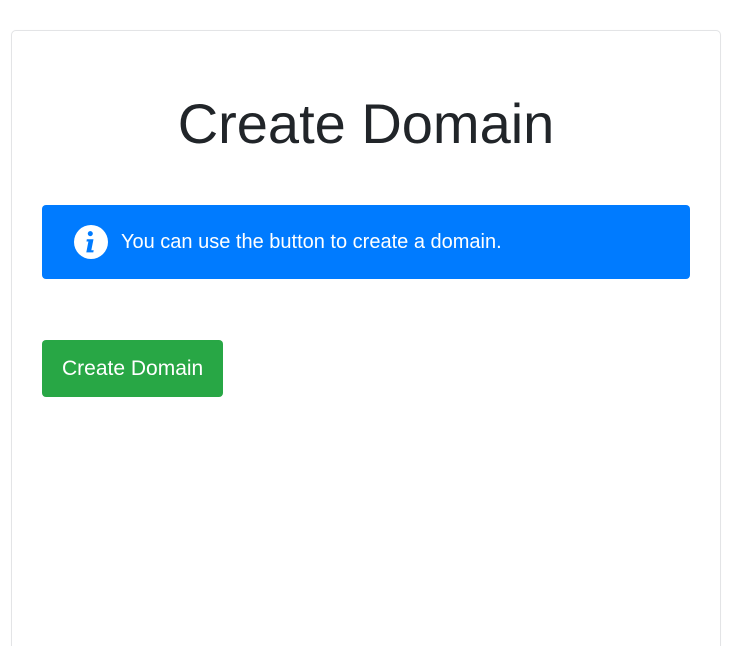 This screenshot has width=736, height=646. What do you see at coordinates (133, 368) in the screenshot?
I see `create-domain-button: Create Domain` at bounding box center [133, 368].